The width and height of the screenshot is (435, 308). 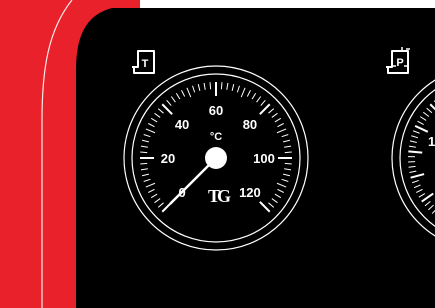 What do you see at coordinates (431, 141) in the screenshot?
I see `pressure-scale-label: 1` at bounding box center [431, 141].